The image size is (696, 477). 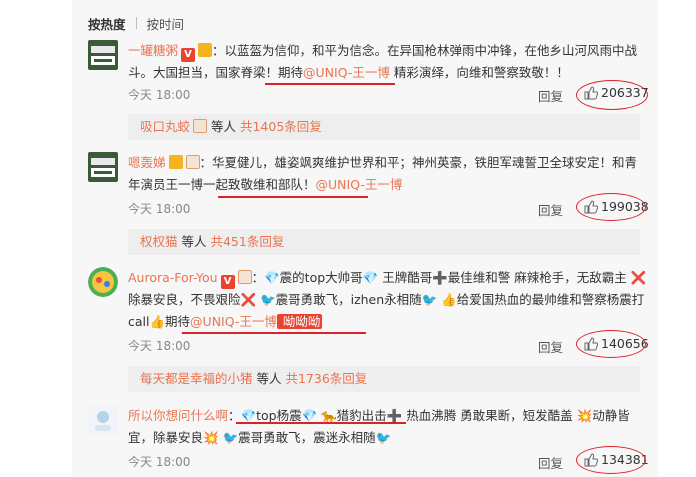 What do you see at coordinates (281, 126) in the screenshot?
I see `view-replies-link: 共1405条回复` at bounding box center [281, 126].